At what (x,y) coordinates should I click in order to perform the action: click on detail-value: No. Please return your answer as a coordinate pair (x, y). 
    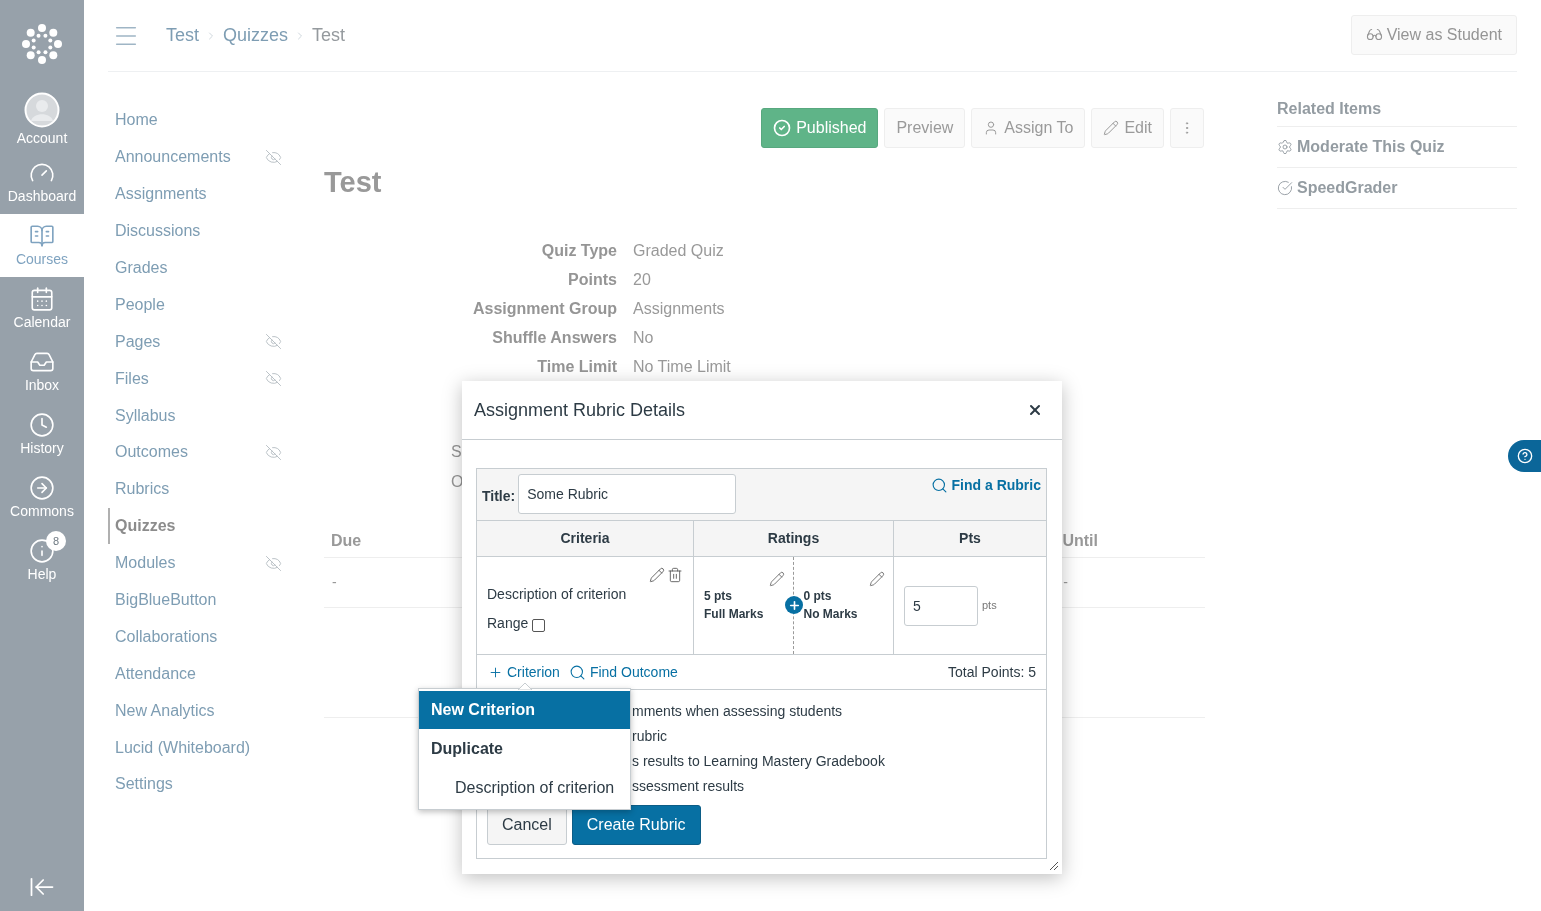
    Looking at the image, I should click on (643, 337).